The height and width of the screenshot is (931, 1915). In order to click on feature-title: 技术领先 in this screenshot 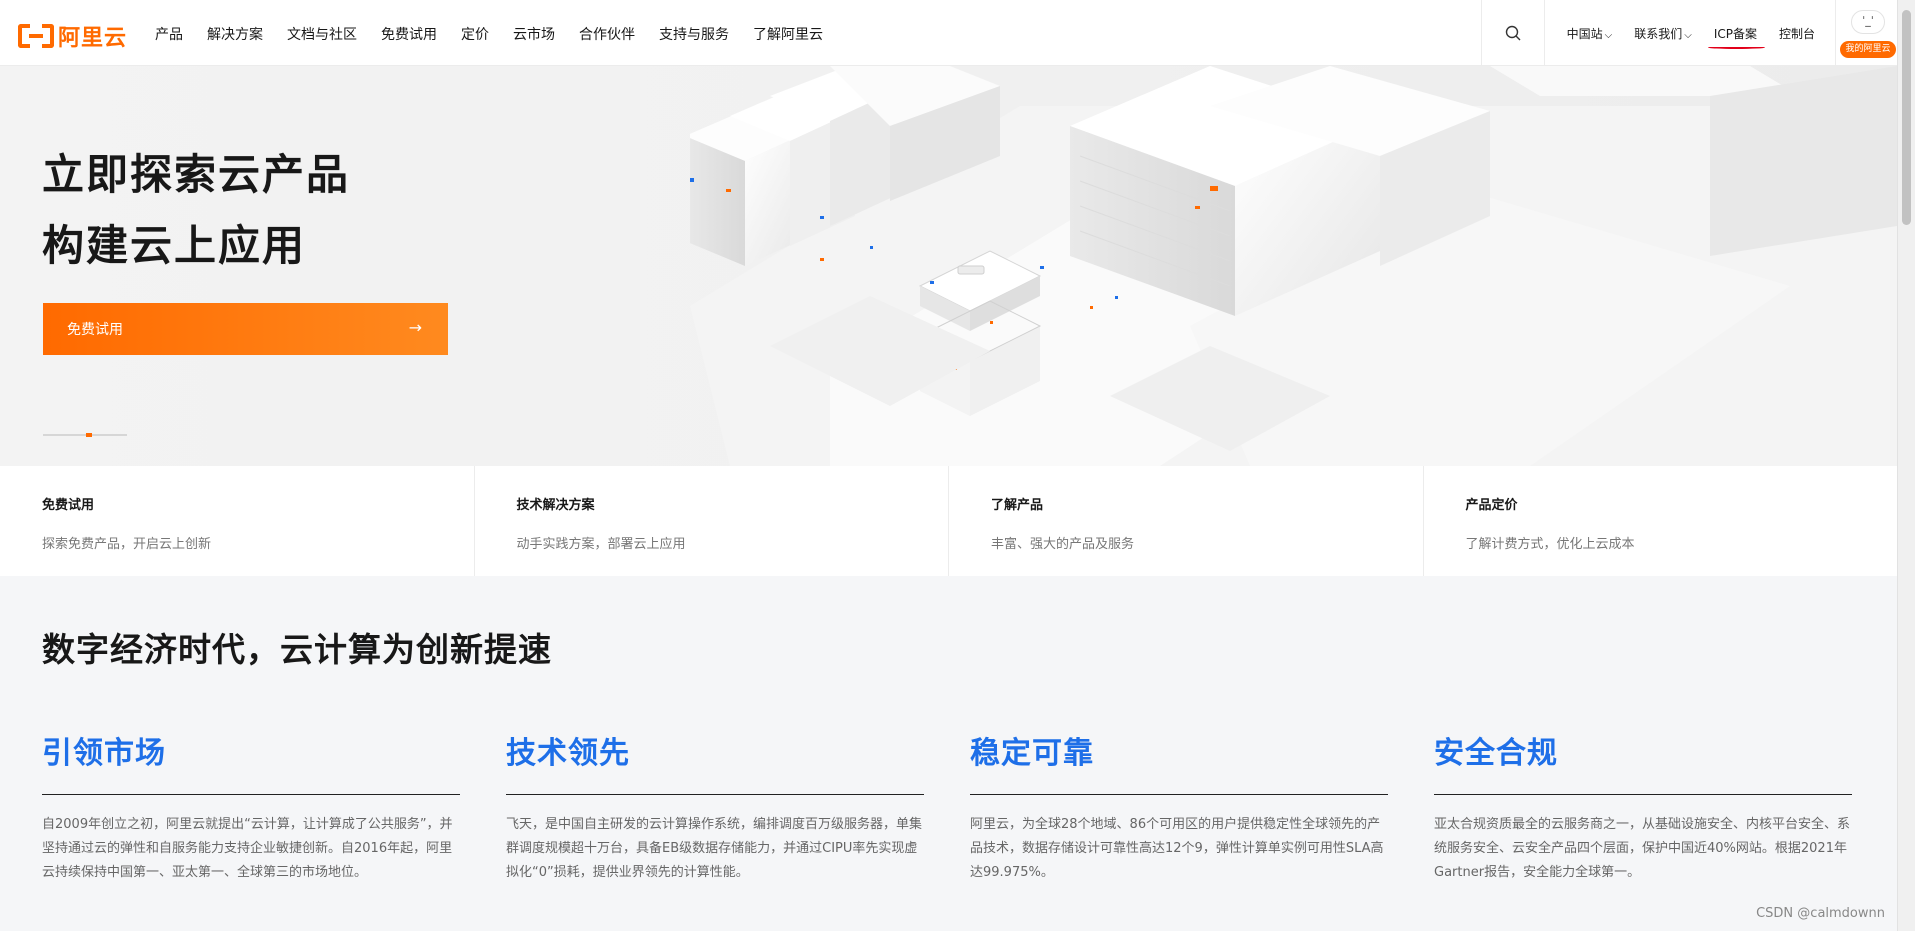, I will do `click(568, 753)`.